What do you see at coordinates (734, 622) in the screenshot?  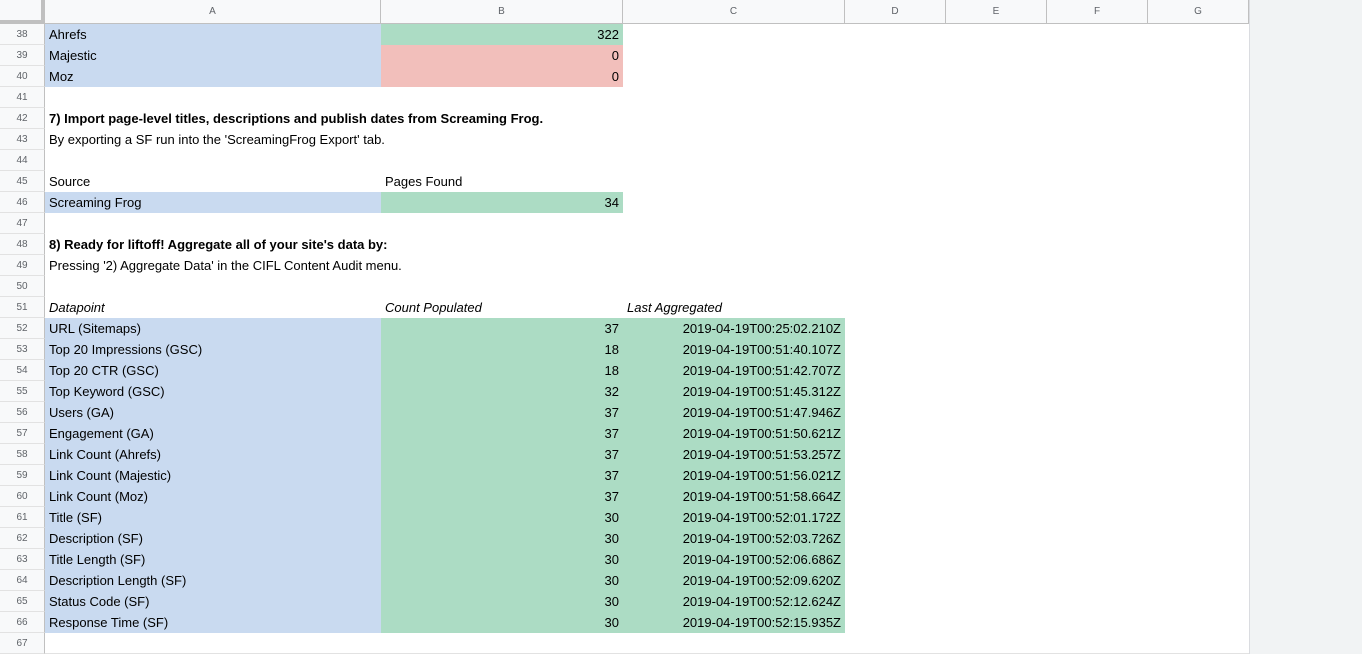 I see `cell-c66-last-aggregated: 2019-04-19T00:52:15.935Z` at bounding box center [734, 622].